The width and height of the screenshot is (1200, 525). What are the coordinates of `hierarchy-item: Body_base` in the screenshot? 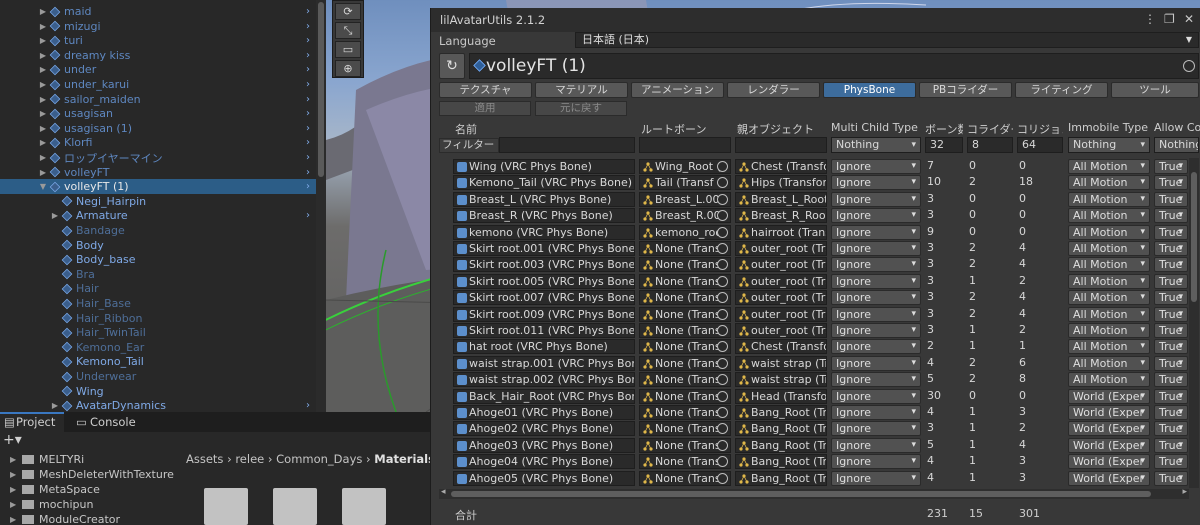 It's located at (158, 259).